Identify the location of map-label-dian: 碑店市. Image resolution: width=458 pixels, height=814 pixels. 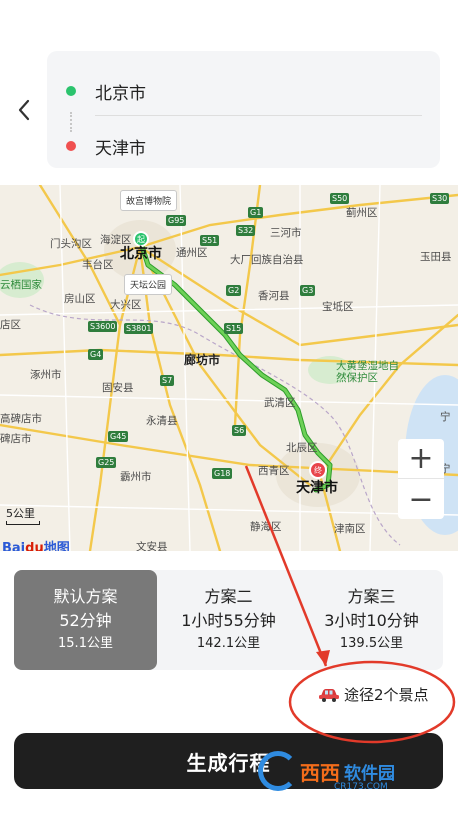
(16, 439).